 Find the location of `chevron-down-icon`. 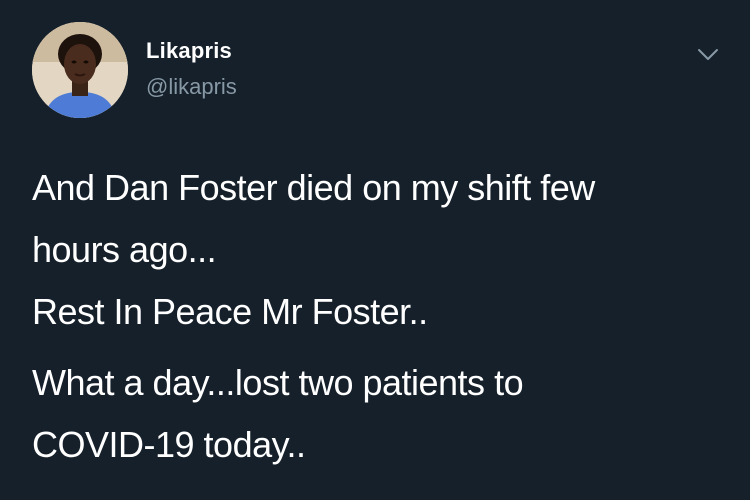

chevron-down-icon is located at coordinates (708, 54).